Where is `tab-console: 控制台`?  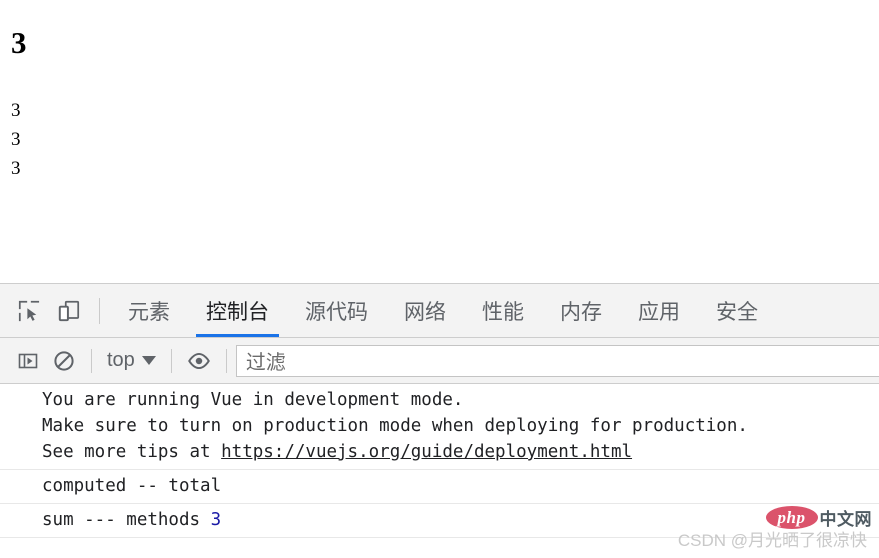 tab-console: 控制台 is located at coordinates (237, 310).